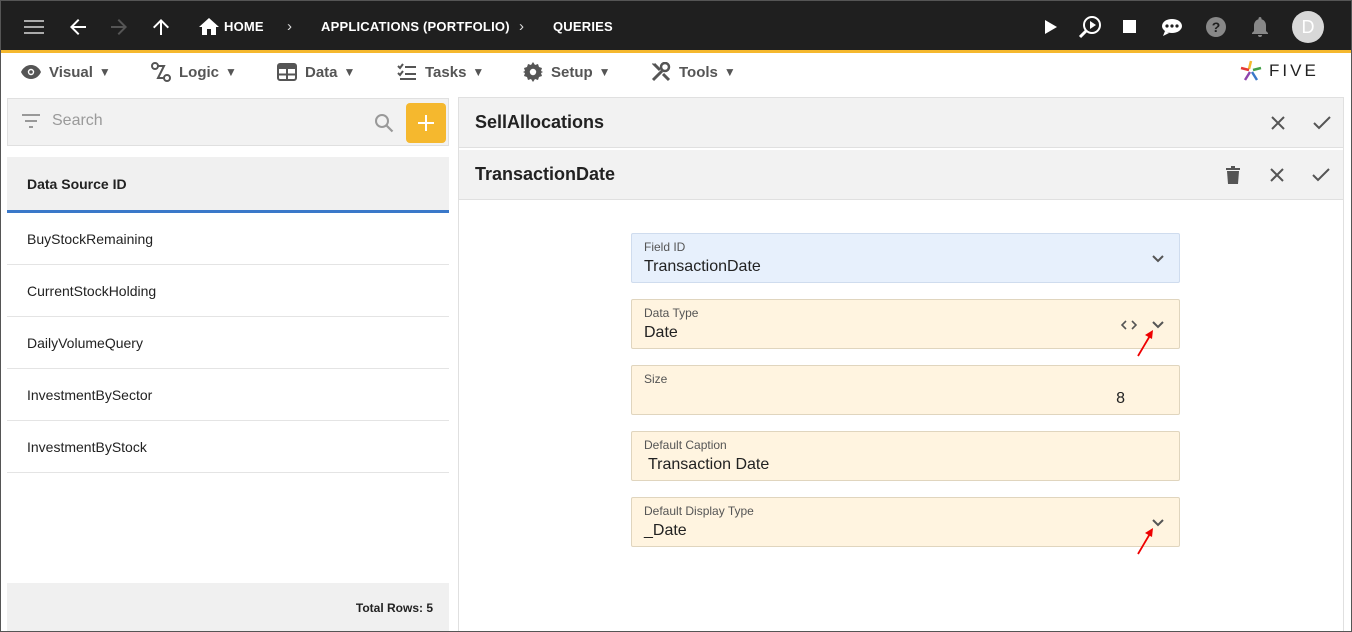  I want to click on breadcrumb-applications: APPLICATIONS (PORTFOLIO), so click(415, 27).